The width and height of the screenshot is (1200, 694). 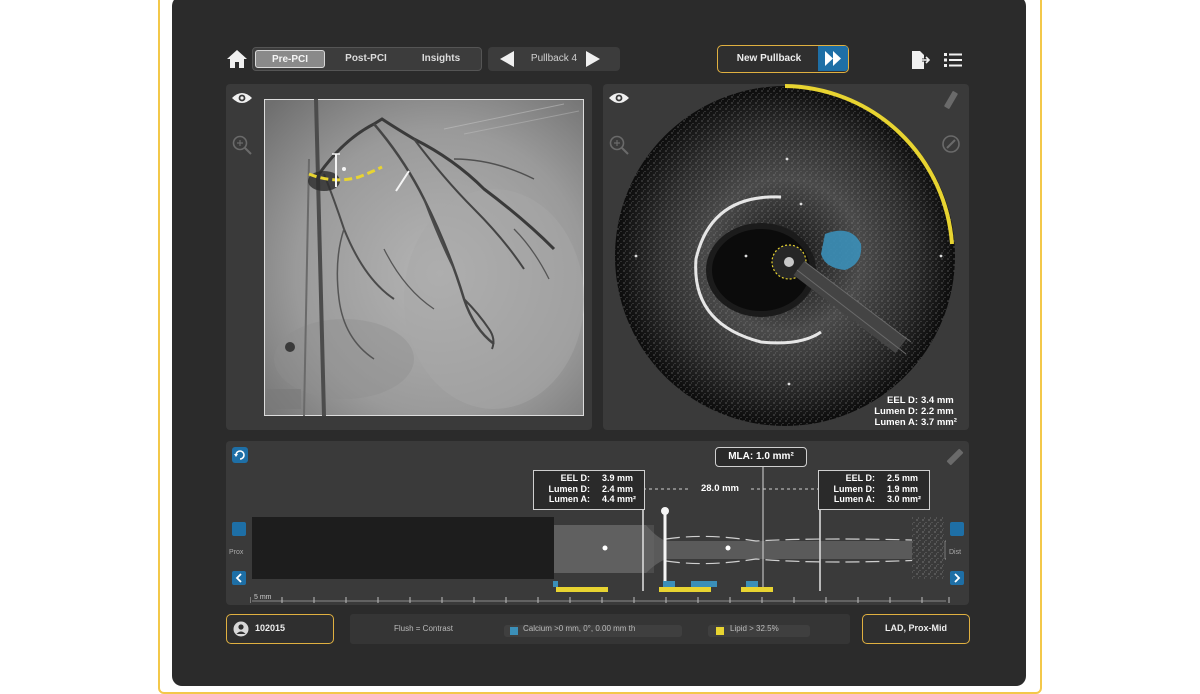 I want to click on dist-label: Dist, so click(x=955, y=552).